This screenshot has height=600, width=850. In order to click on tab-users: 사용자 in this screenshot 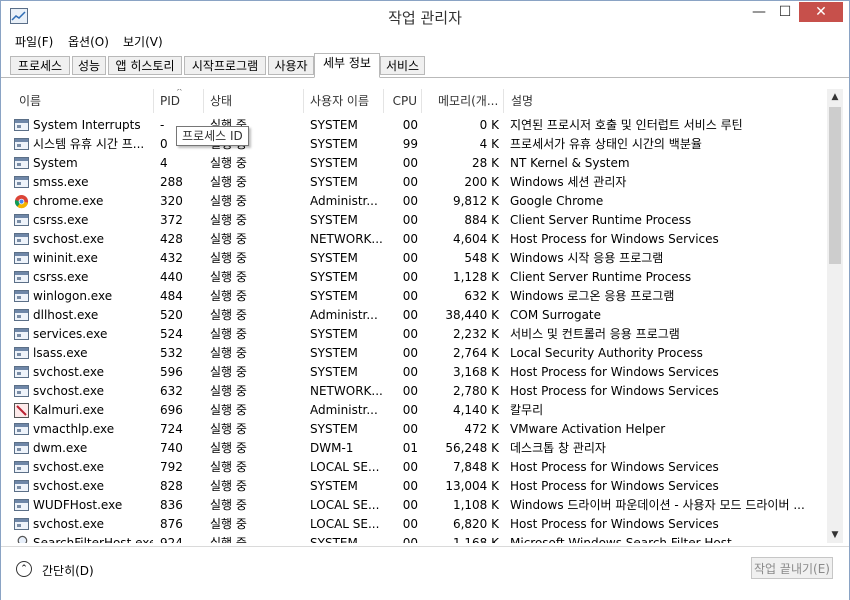, I will do `click(291, 65)`.